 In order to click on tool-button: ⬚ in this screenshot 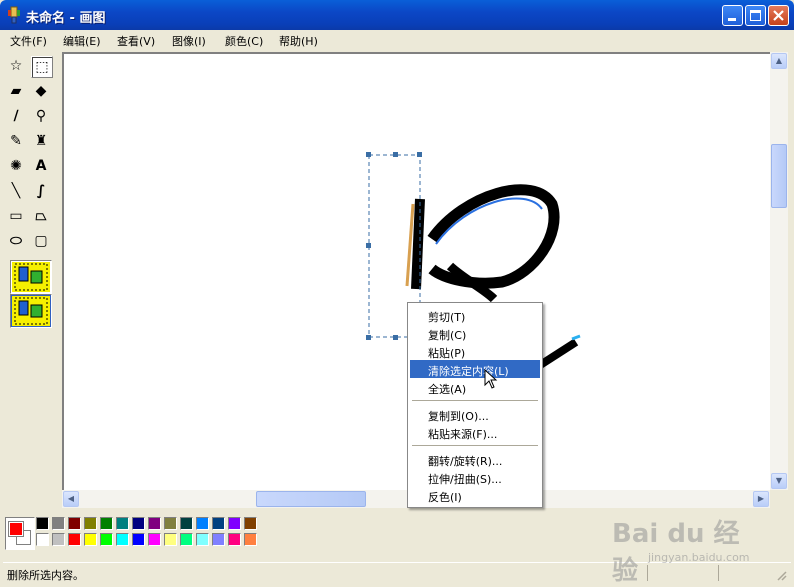, I will do `click(42, 67)`.